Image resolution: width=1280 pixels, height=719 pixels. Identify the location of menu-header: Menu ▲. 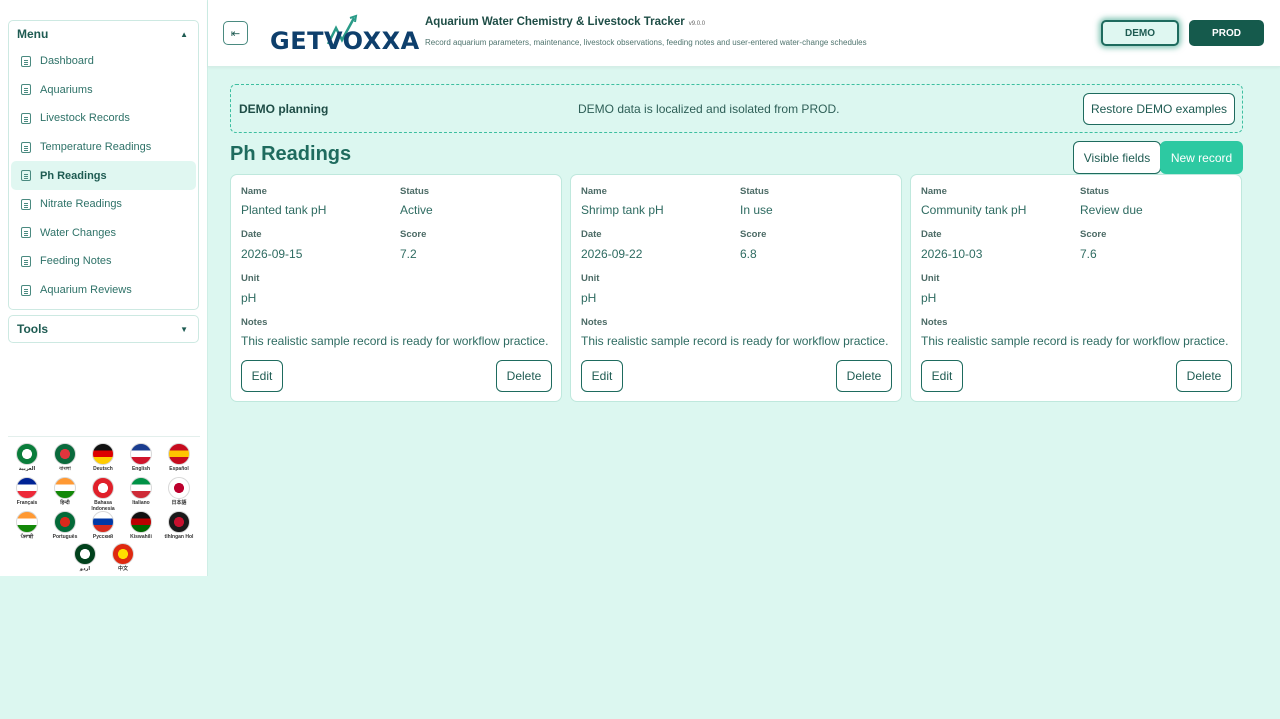
(103, 34).